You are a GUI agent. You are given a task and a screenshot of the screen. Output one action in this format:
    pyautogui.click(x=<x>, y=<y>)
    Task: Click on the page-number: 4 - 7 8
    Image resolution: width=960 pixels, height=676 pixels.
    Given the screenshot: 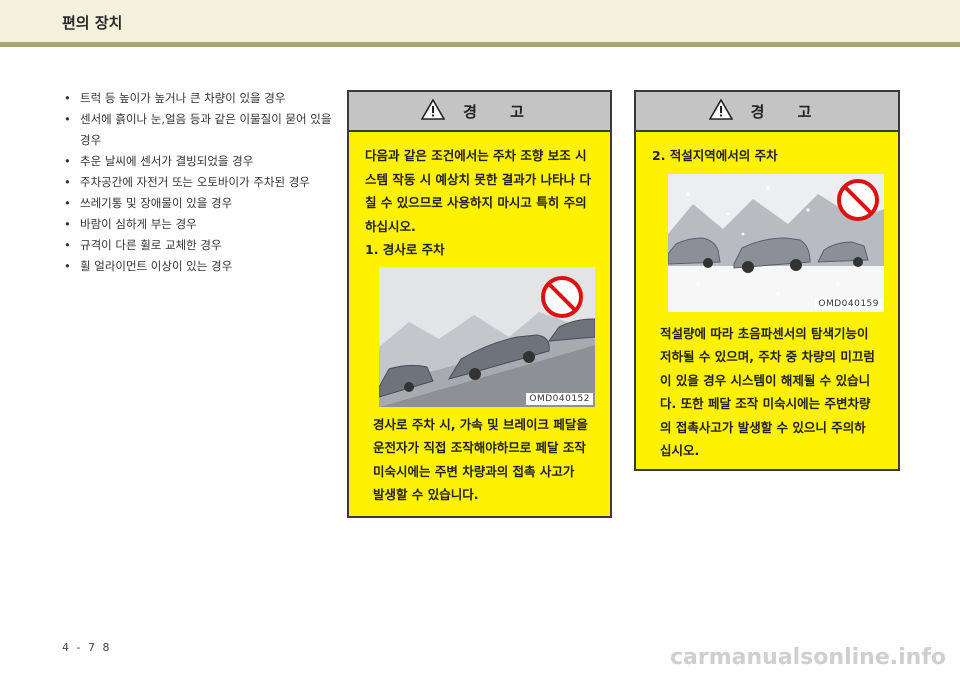 What is the action you would take?
    pyautogui.click(x=87, y=647)
    